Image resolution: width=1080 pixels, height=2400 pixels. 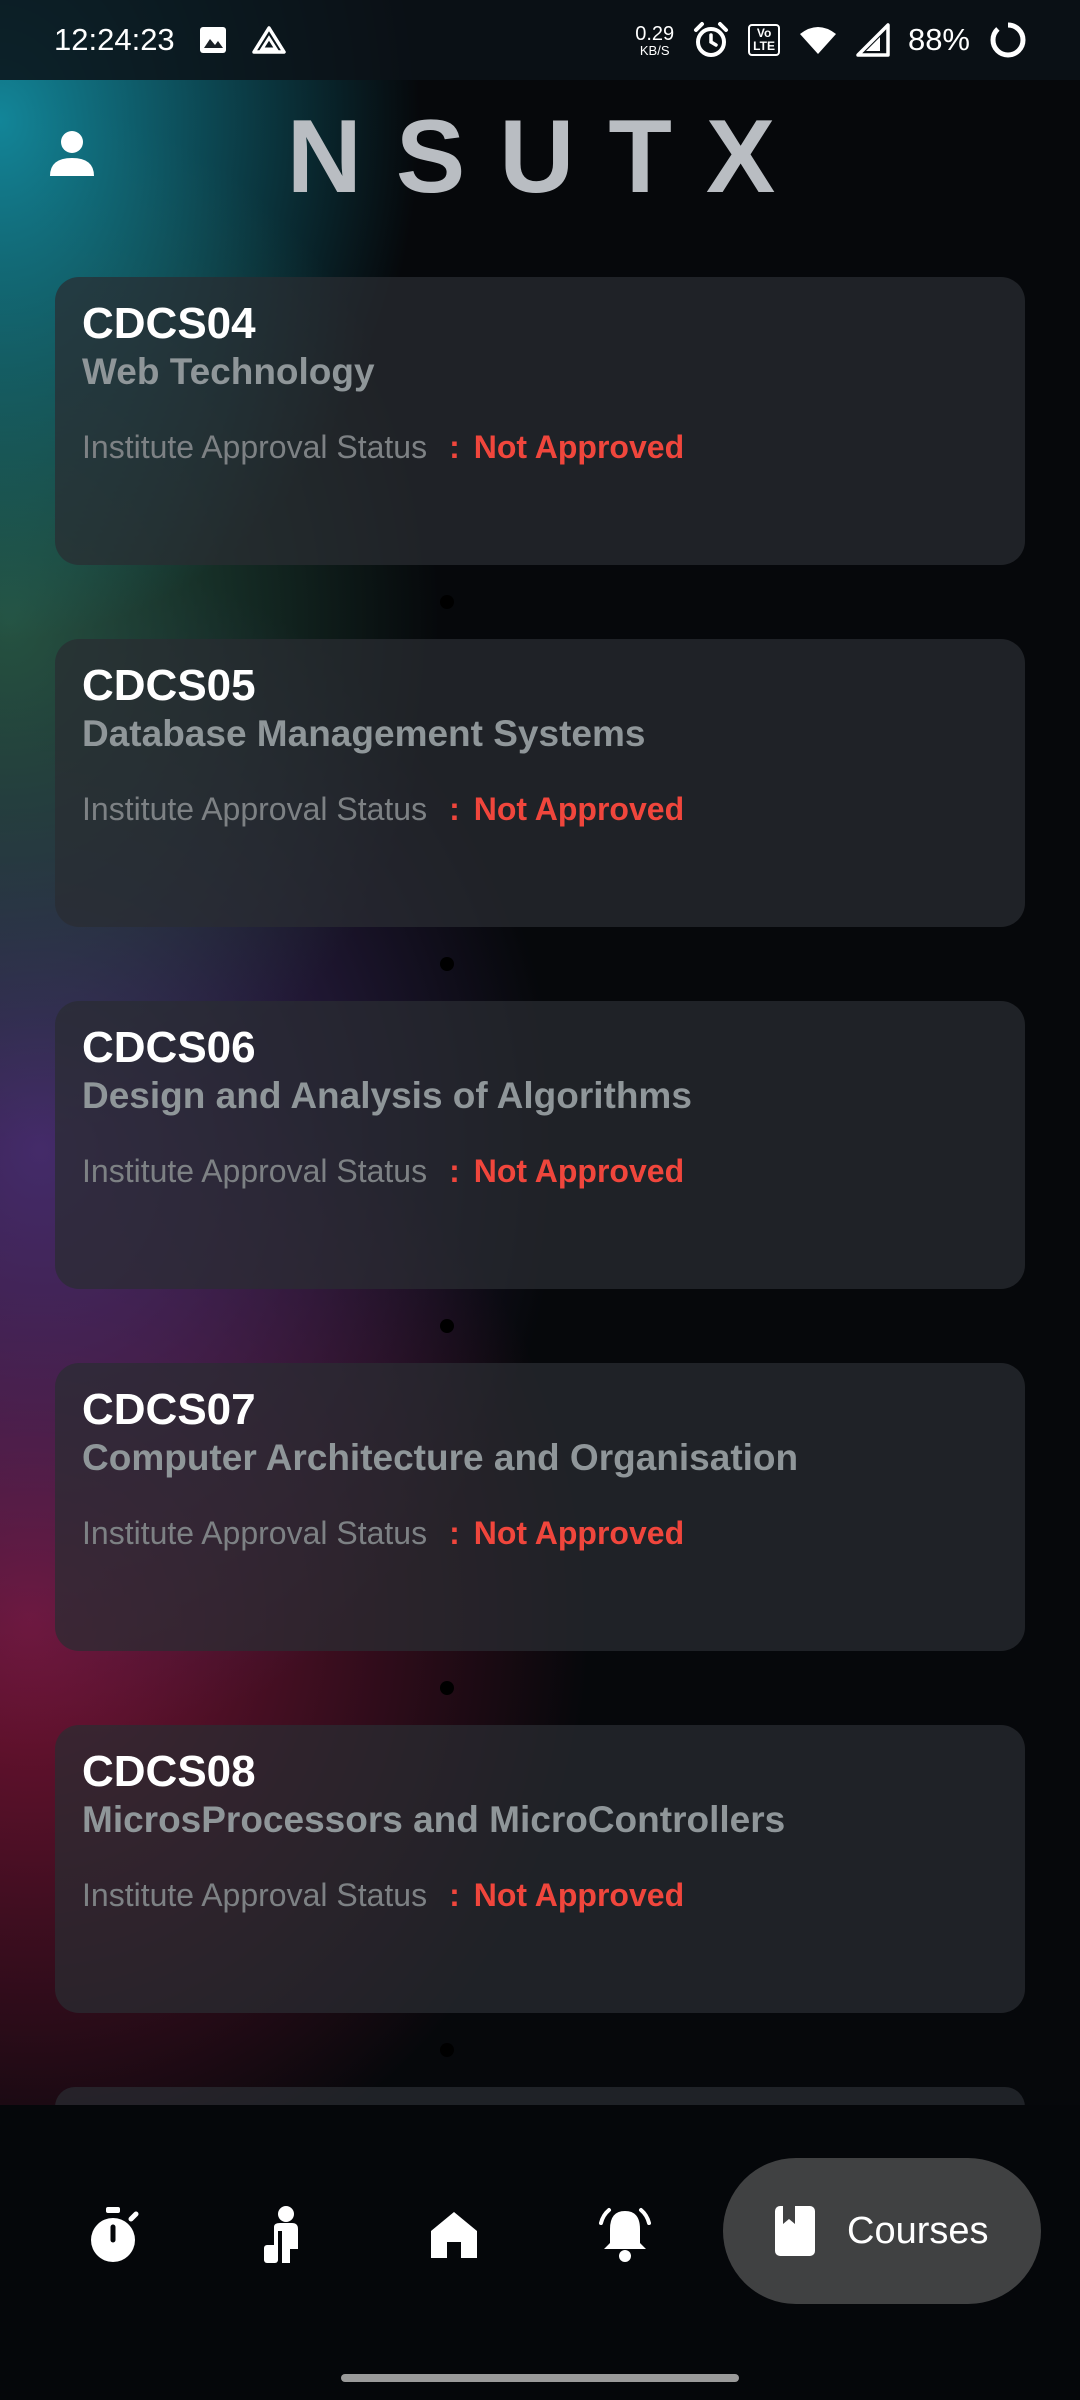 I want to click on stopwatch-icon, so click(x=115, y=2234).